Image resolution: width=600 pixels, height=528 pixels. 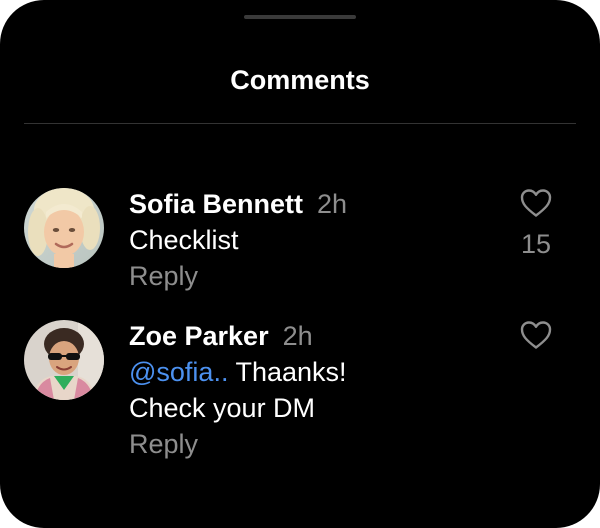 What do you see at coordinates (287, 372) in the screenshot?
I see `comment-text-content: Thaanks!` at bounding box center [287, 372].